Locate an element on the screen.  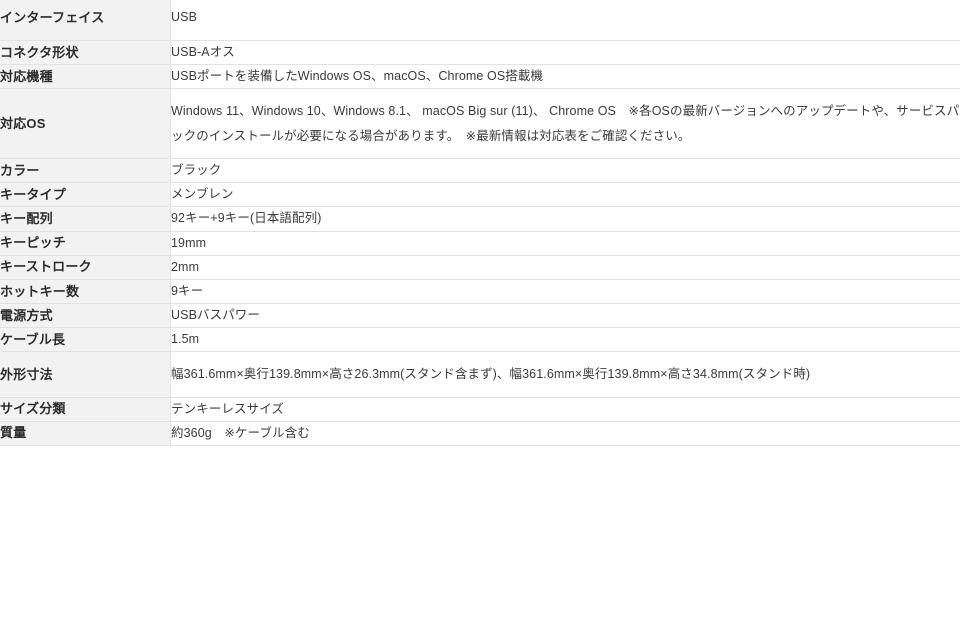
table-row: キーピッチ 19mm is located at coordinates (480, 243).